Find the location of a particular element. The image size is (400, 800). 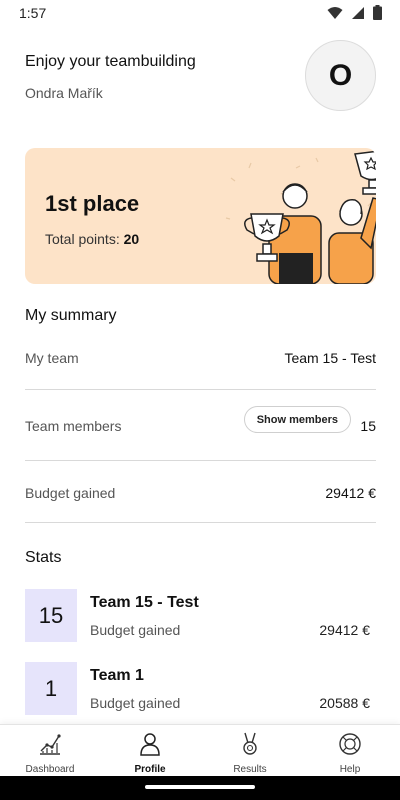

status-icons is located at coordinates (354, 12).